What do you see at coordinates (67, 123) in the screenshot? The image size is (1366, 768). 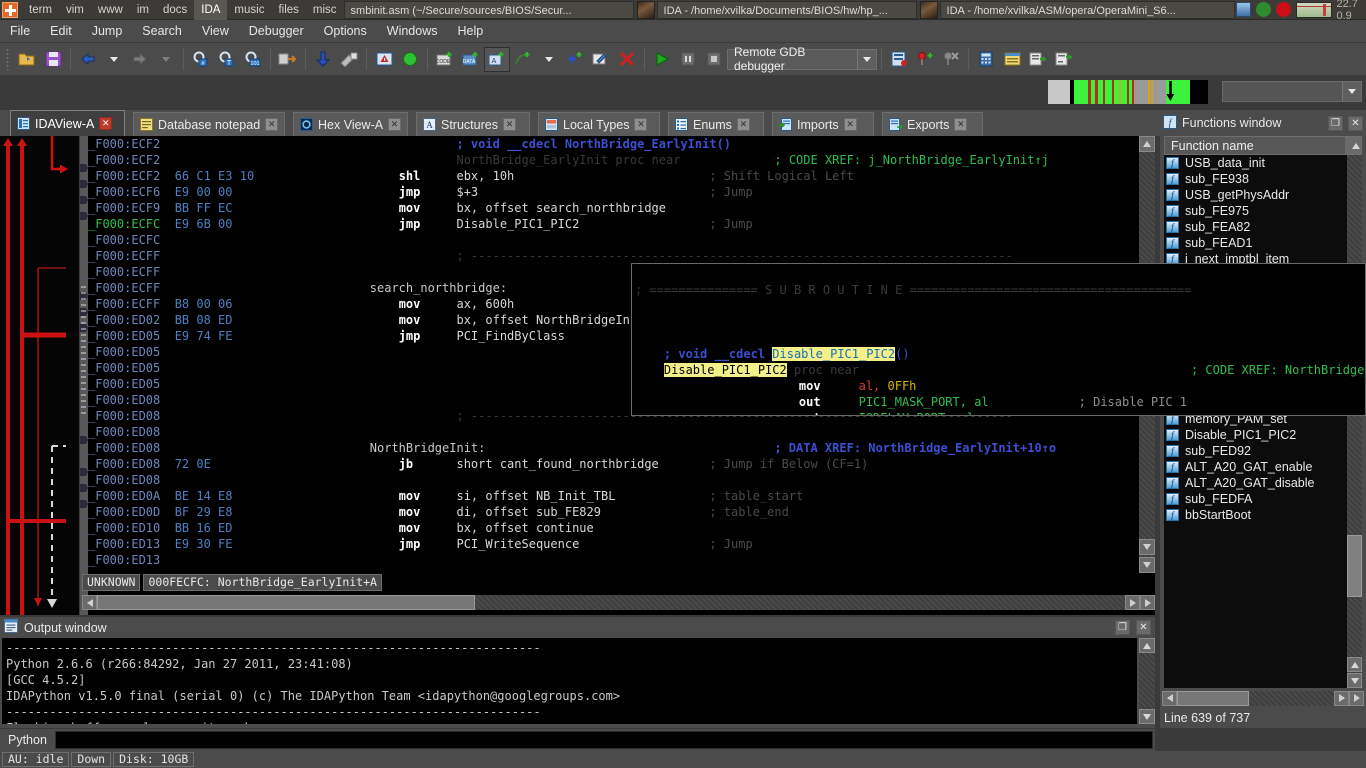 I see `tab-idaview-a: IDAView-A ✕` at bounding box center [67, 123].